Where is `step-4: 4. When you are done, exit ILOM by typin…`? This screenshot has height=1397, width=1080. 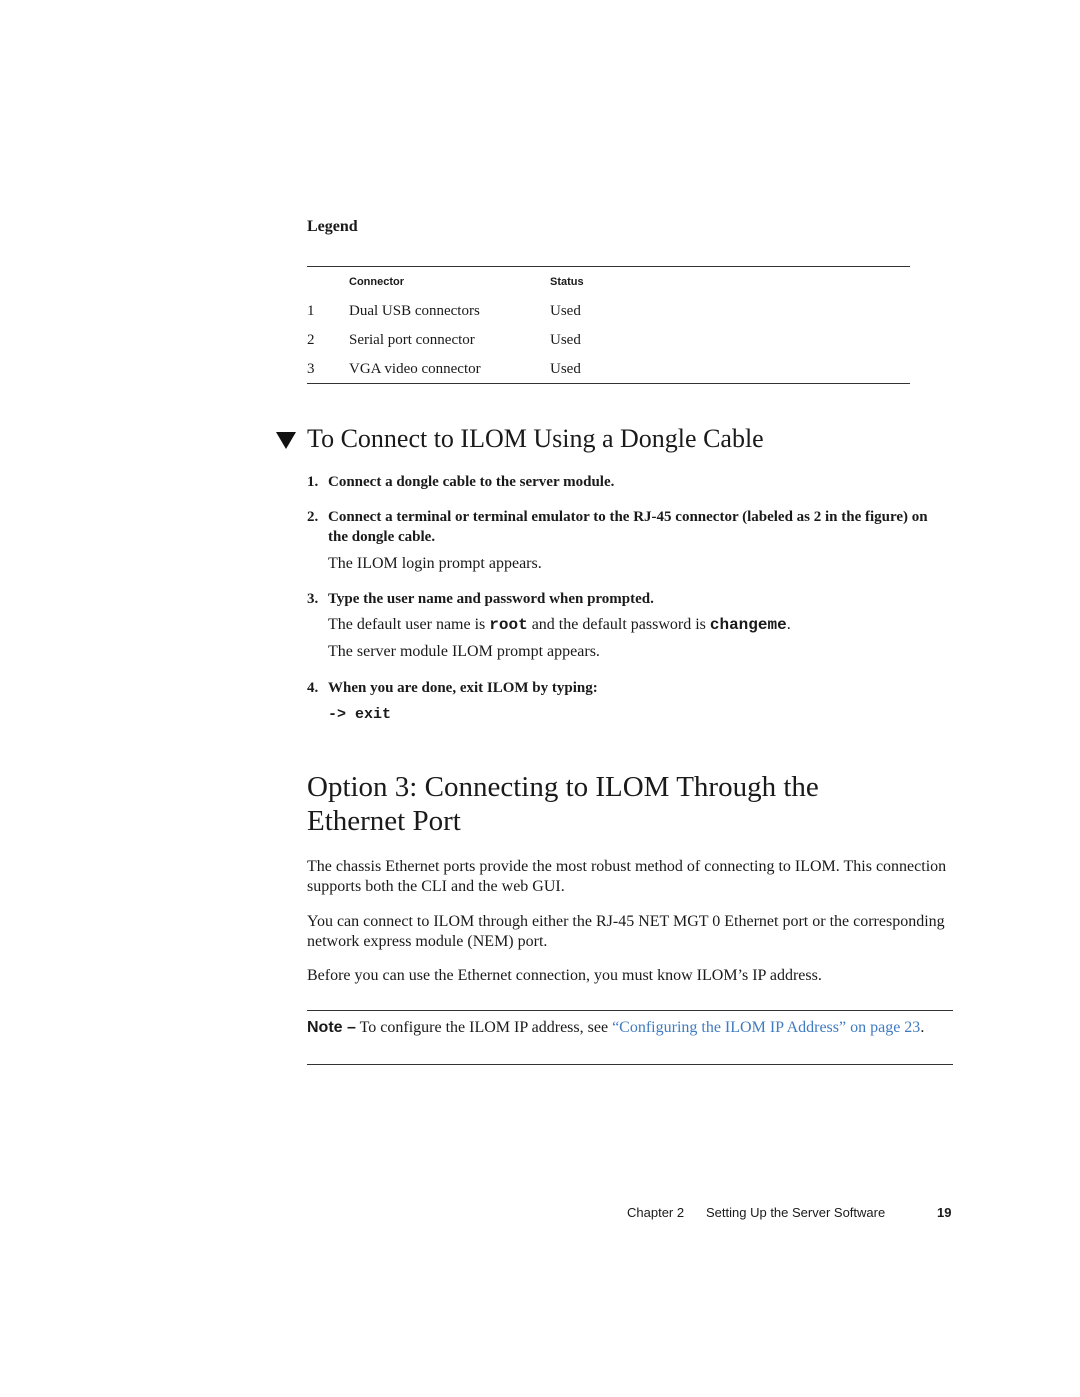 step-4: 4. When you are done, exit ILOM by typin… is located at coordinates (632, 688).